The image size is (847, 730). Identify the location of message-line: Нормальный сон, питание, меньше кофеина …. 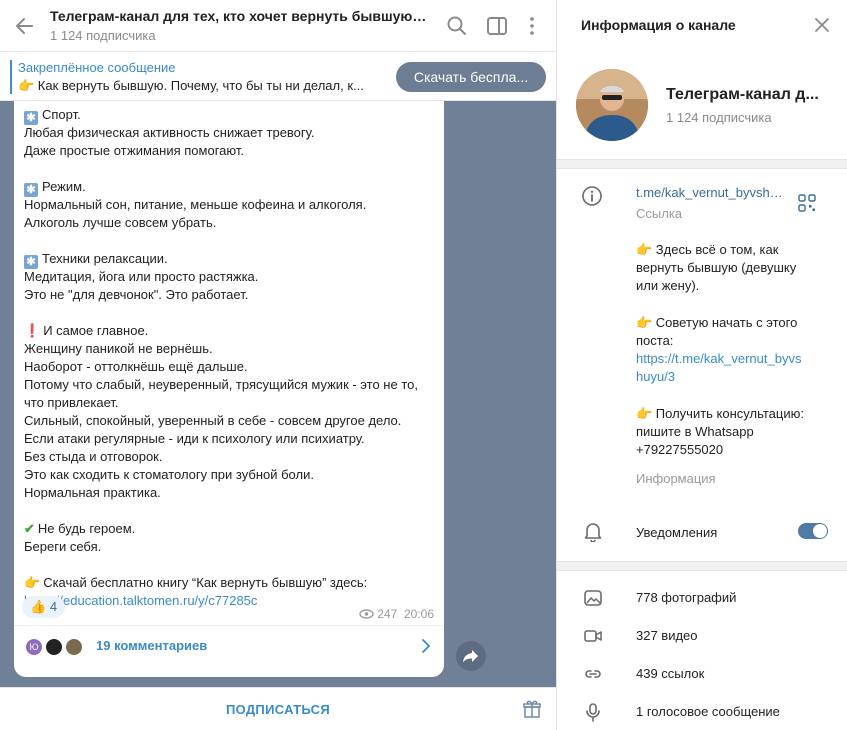
(231, 205).